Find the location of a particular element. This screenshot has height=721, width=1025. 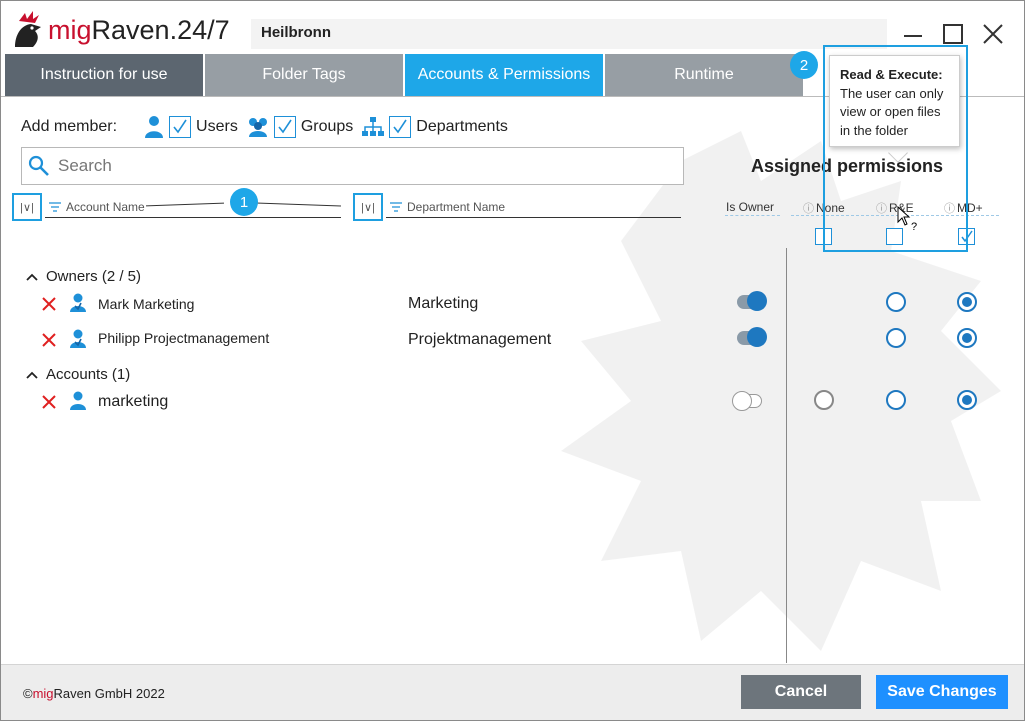

tooltip-line: The user can only is located at coordinates (892, 93).